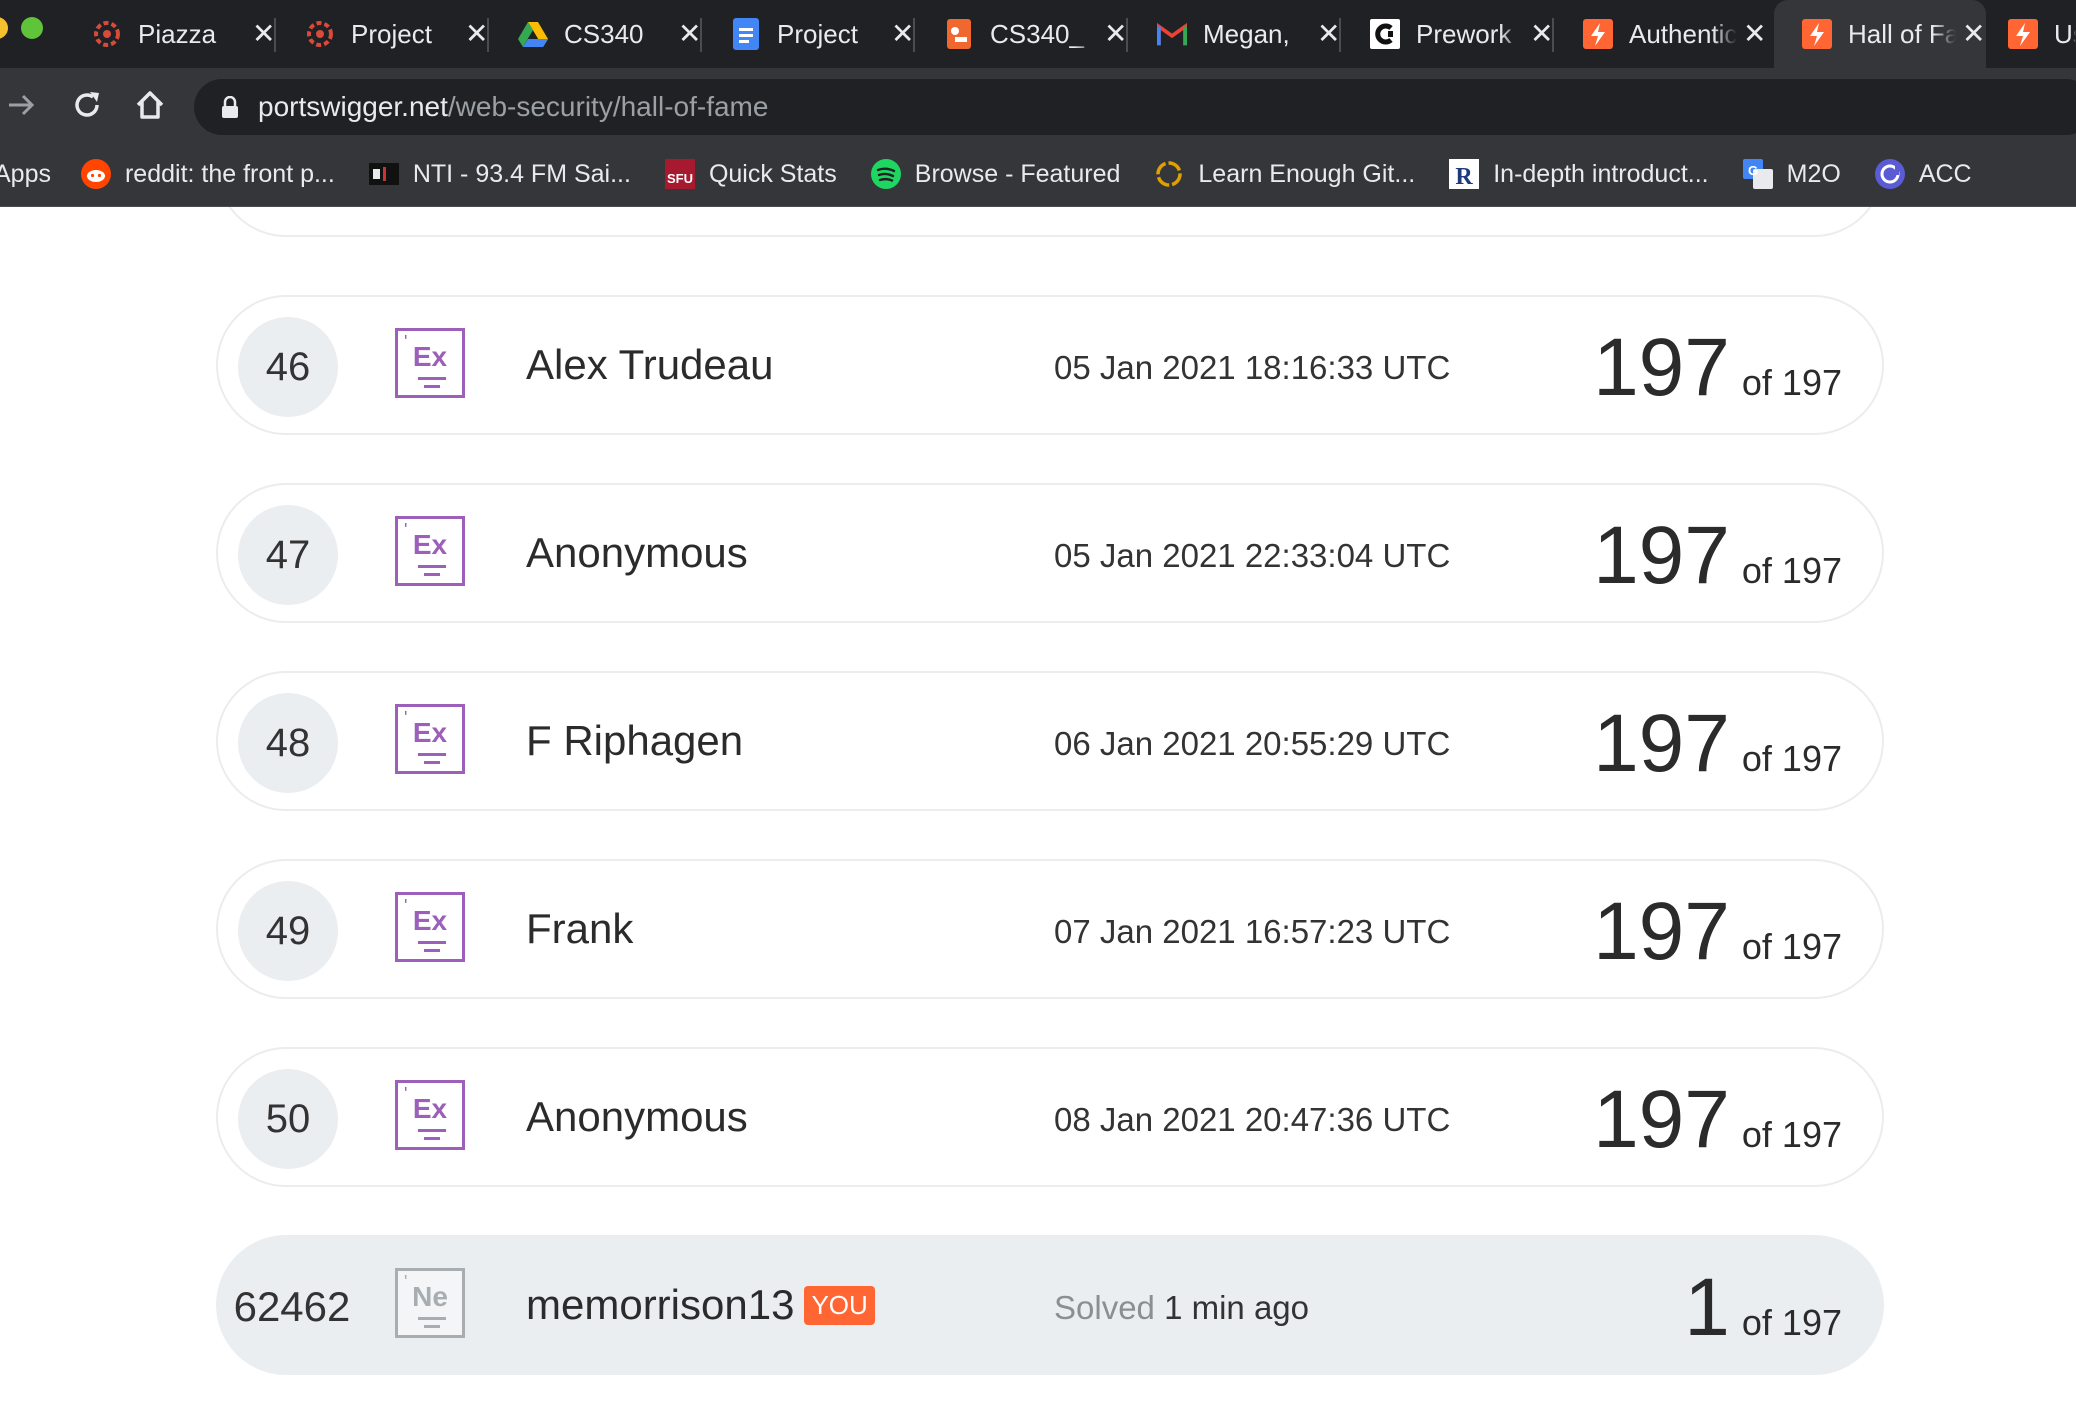 The height and width of the screenshot is (1418, 2076). Describe the element at coordinates (634, 741) in the screenshot. I see `user-name: F Riphagen` at that location.